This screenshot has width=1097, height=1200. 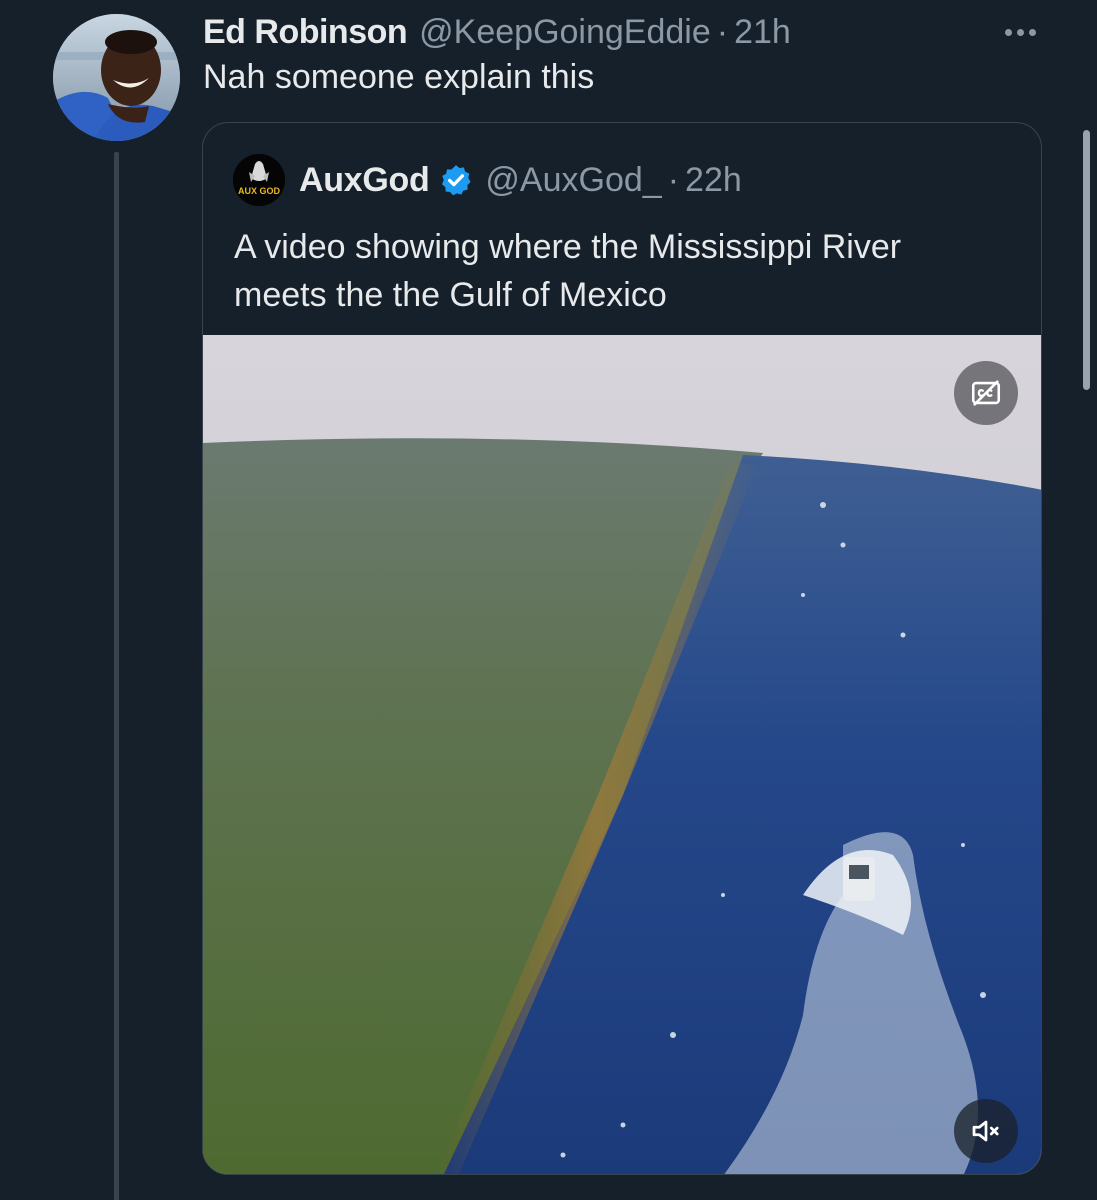 I want to click on author-name: Ed Robinson, so click(x=305, y=32).